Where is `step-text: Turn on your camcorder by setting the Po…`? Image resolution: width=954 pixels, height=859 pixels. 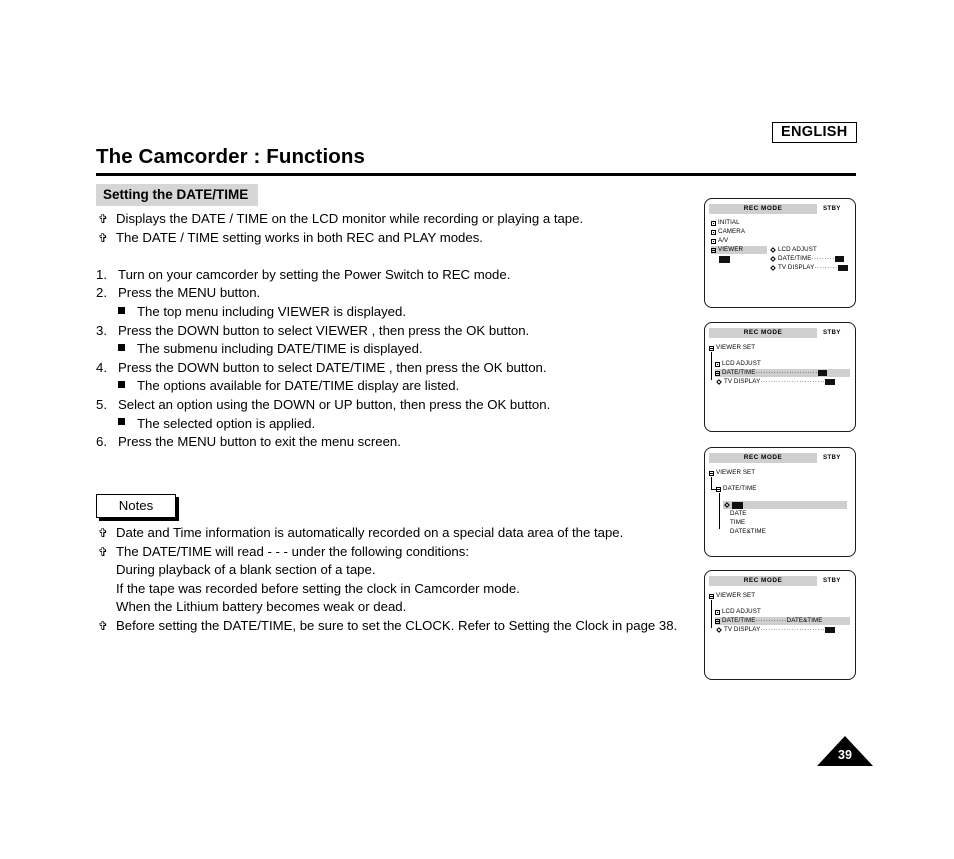 step-text: Turn on your camcorder by setting the Po… is located at coordinates (314, 274).